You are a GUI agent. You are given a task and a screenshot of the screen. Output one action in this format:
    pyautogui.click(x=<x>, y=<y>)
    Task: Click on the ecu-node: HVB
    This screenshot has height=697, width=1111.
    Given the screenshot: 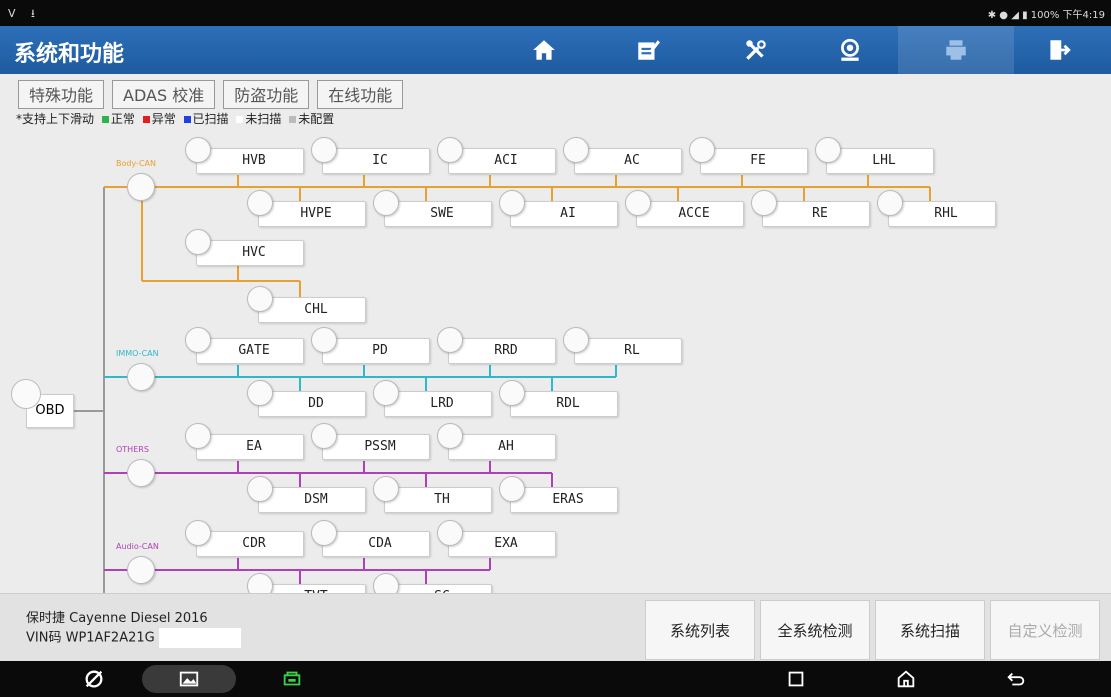 What is the action you would take?
    pyautogui.click(x=244, y=155)
    